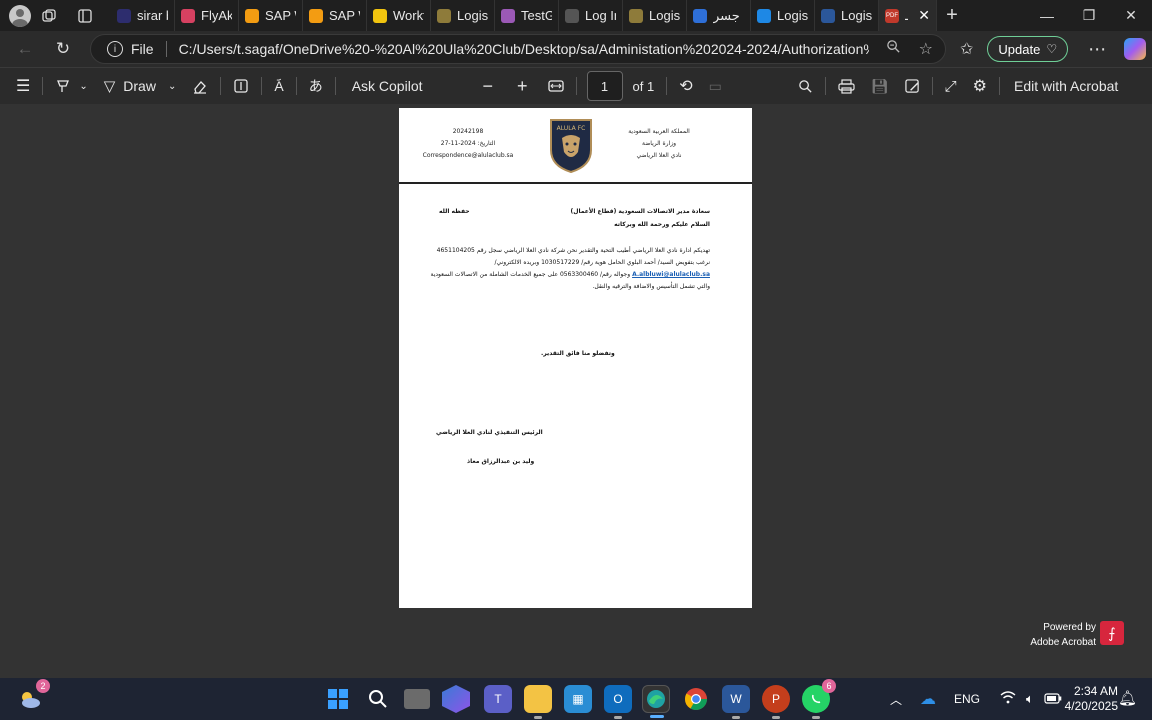 The image size is (1152, 720). What do you see at coordinates (659, 131) in the screenshot?
I see `kingdom-label: المملكة العربية السعودية` at bounding box center [659, 131].